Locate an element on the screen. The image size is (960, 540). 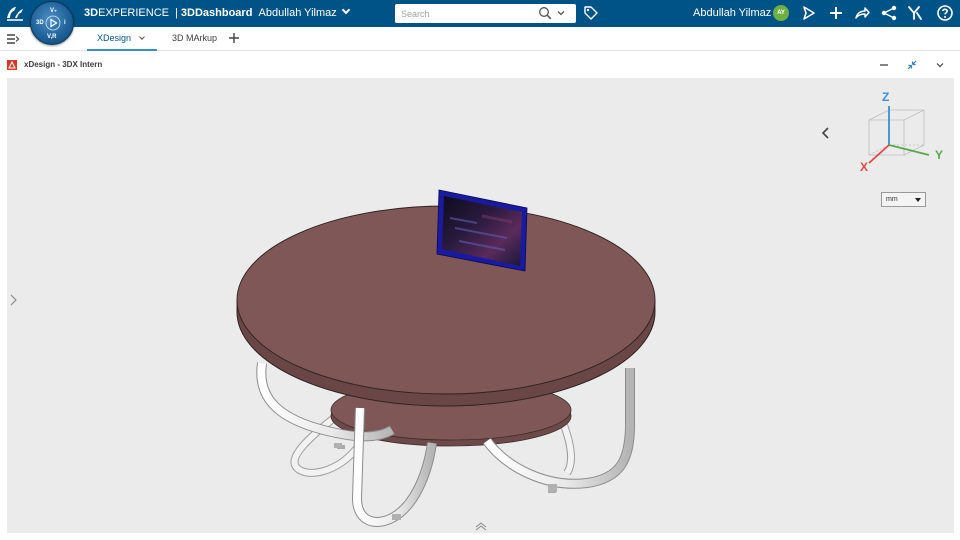
brand-bold: 3D is located at coordinates (91, 13).